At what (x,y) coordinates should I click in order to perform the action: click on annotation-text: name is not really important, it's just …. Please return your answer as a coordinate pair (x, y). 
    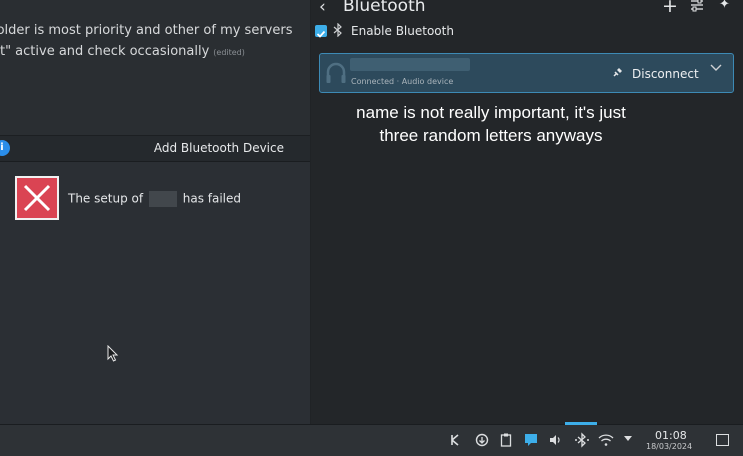
    Looking at the image, I should click on (491, 124).